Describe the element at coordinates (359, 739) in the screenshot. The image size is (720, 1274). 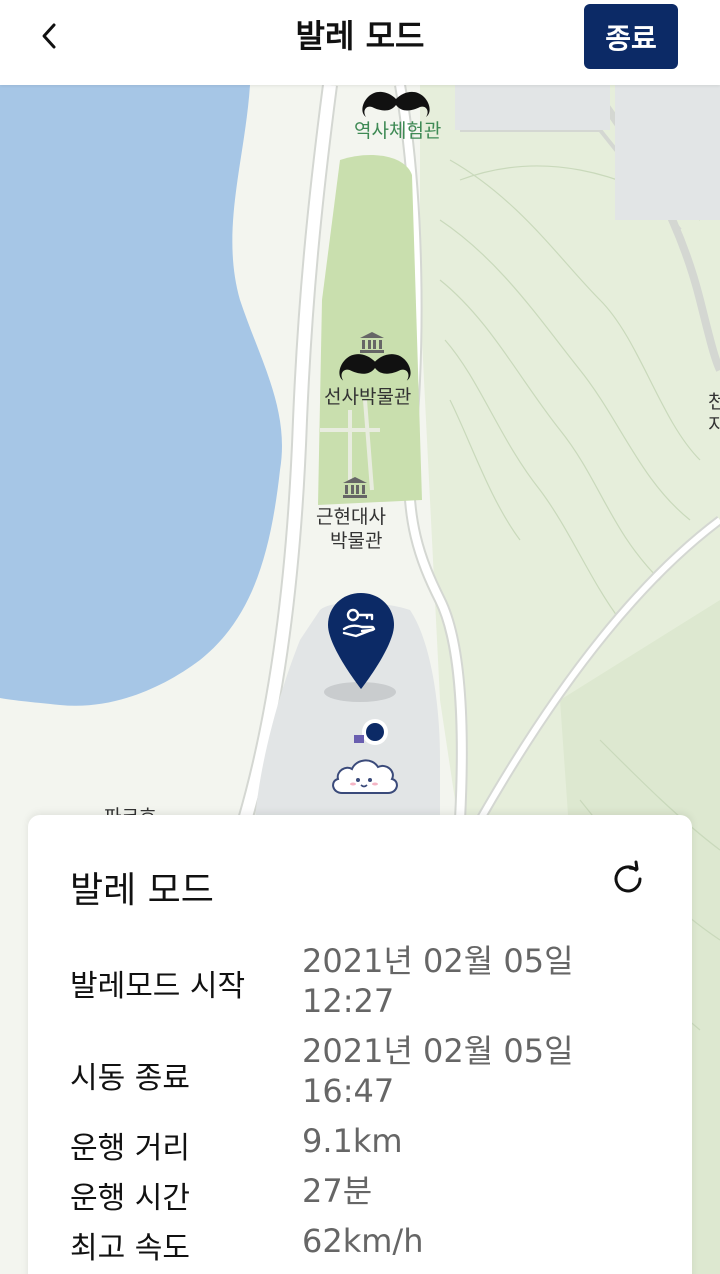
I see `small-marker` at that location.